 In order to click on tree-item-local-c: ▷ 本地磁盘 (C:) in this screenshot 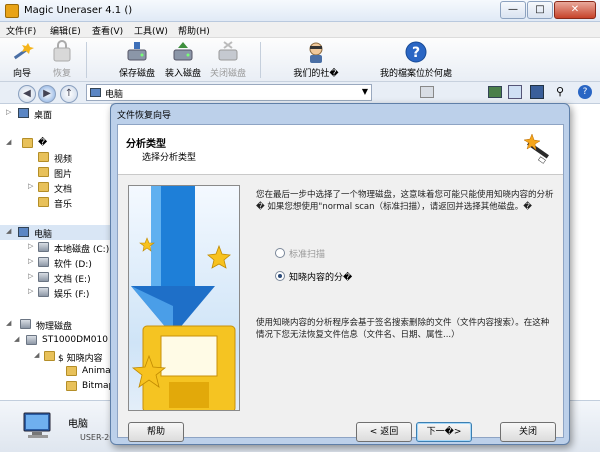, I will do `click(55, 247)`.